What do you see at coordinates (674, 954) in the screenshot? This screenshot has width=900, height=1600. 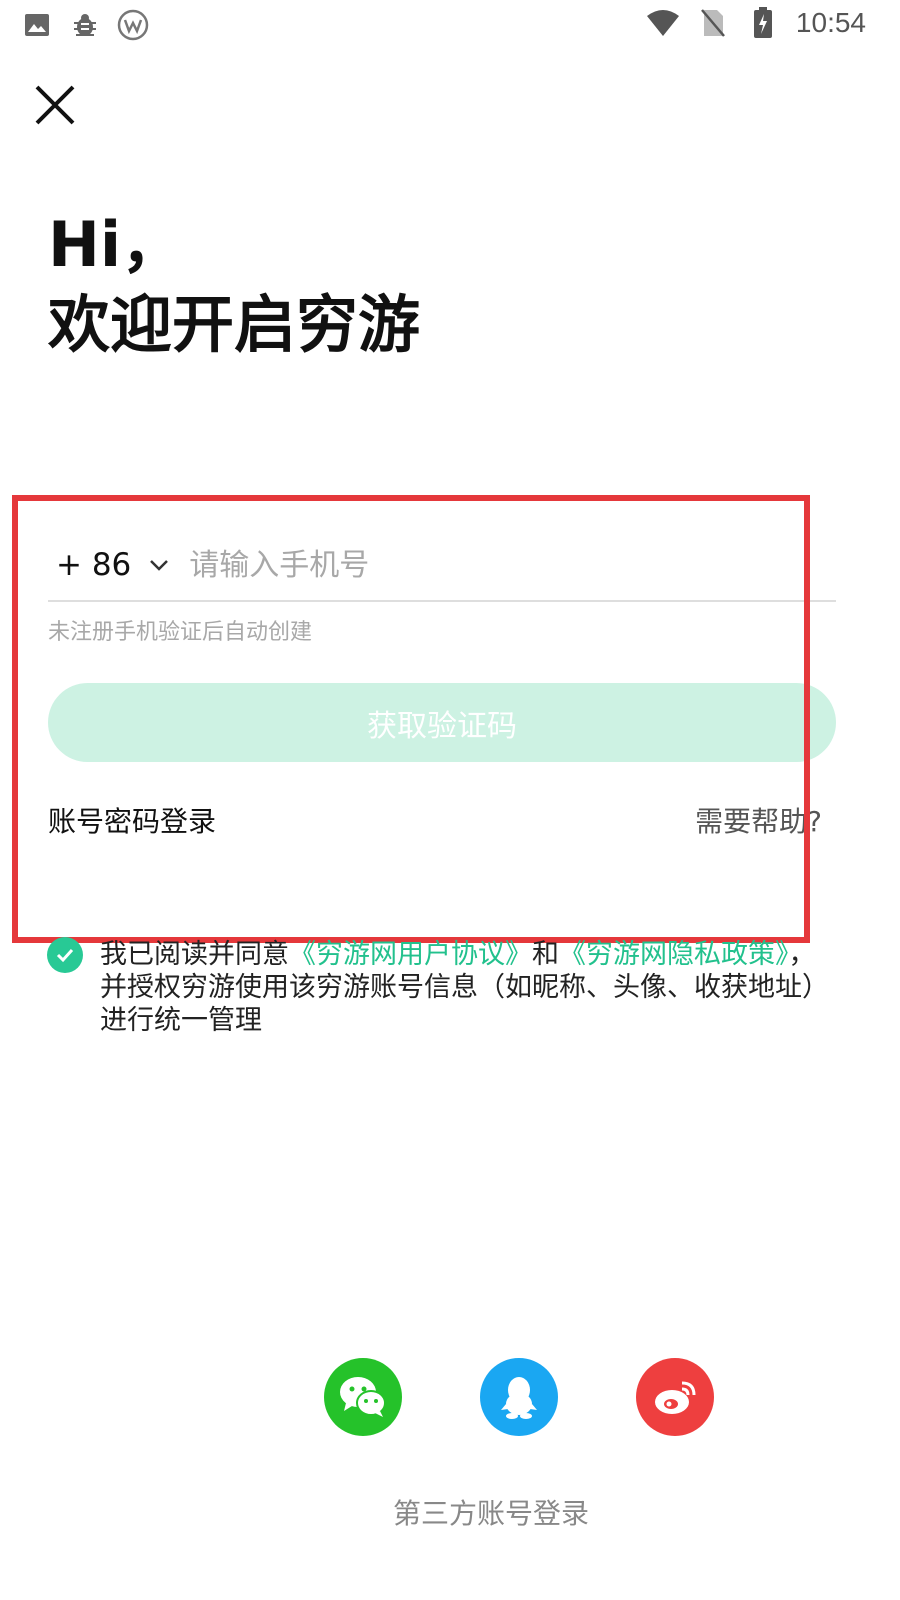 I see `privacy-policy-link: 《穷游网隐私政策》` at bounding box center [674, 954].